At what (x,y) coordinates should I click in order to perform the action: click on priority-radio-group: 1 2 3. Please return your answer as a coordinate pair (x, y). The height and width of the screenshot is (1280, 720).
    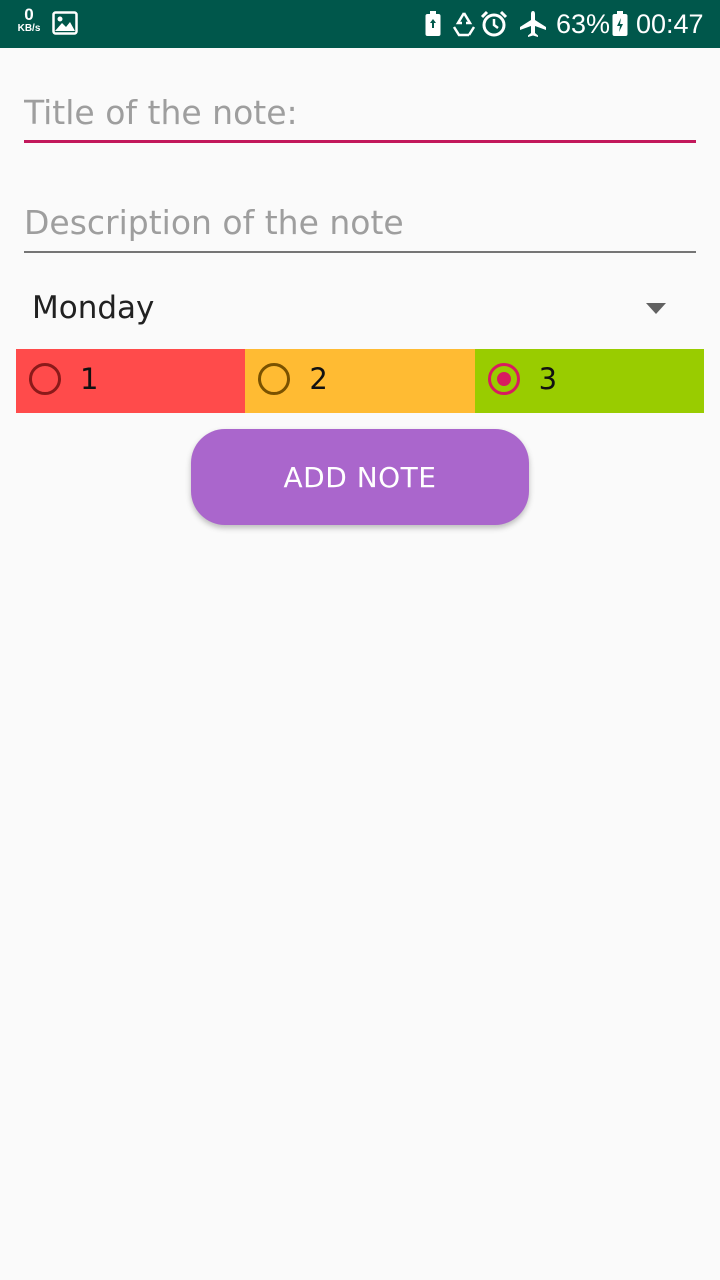
    Looking at the image, I should click on (360, 381).